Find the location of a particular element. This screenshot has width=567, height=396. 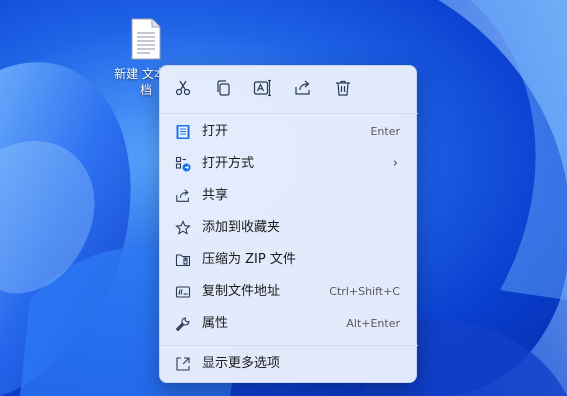

menu-item-label: 添加到收藏夹 is located at coordinates (241, 227).